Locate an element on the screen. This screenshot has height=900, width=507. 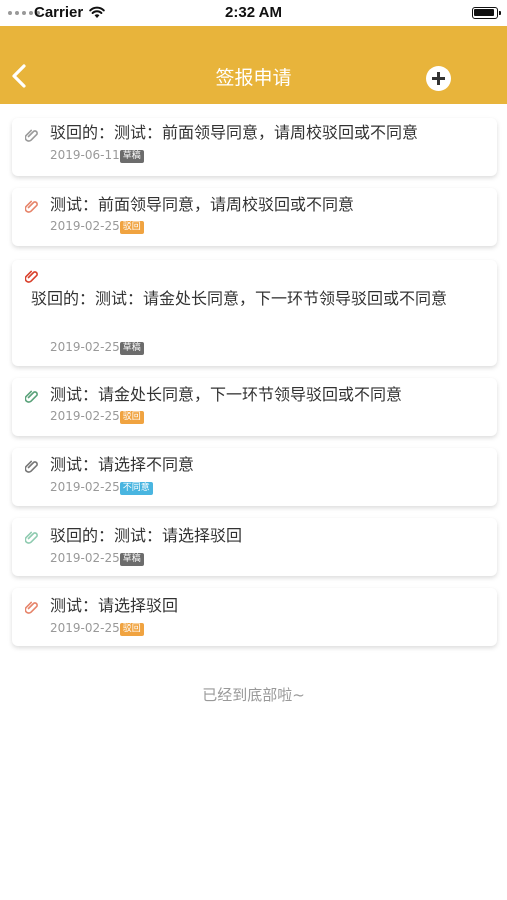
list-item: 测试：请选择驳回 2019-02-25 驳回 is located at coordinates (254, 617).